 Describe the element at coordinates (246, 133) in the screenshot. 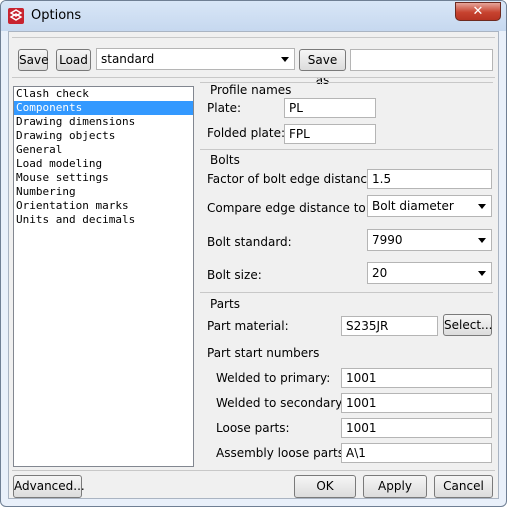

I see `folded-plate-label: Folded plate:` at that location.